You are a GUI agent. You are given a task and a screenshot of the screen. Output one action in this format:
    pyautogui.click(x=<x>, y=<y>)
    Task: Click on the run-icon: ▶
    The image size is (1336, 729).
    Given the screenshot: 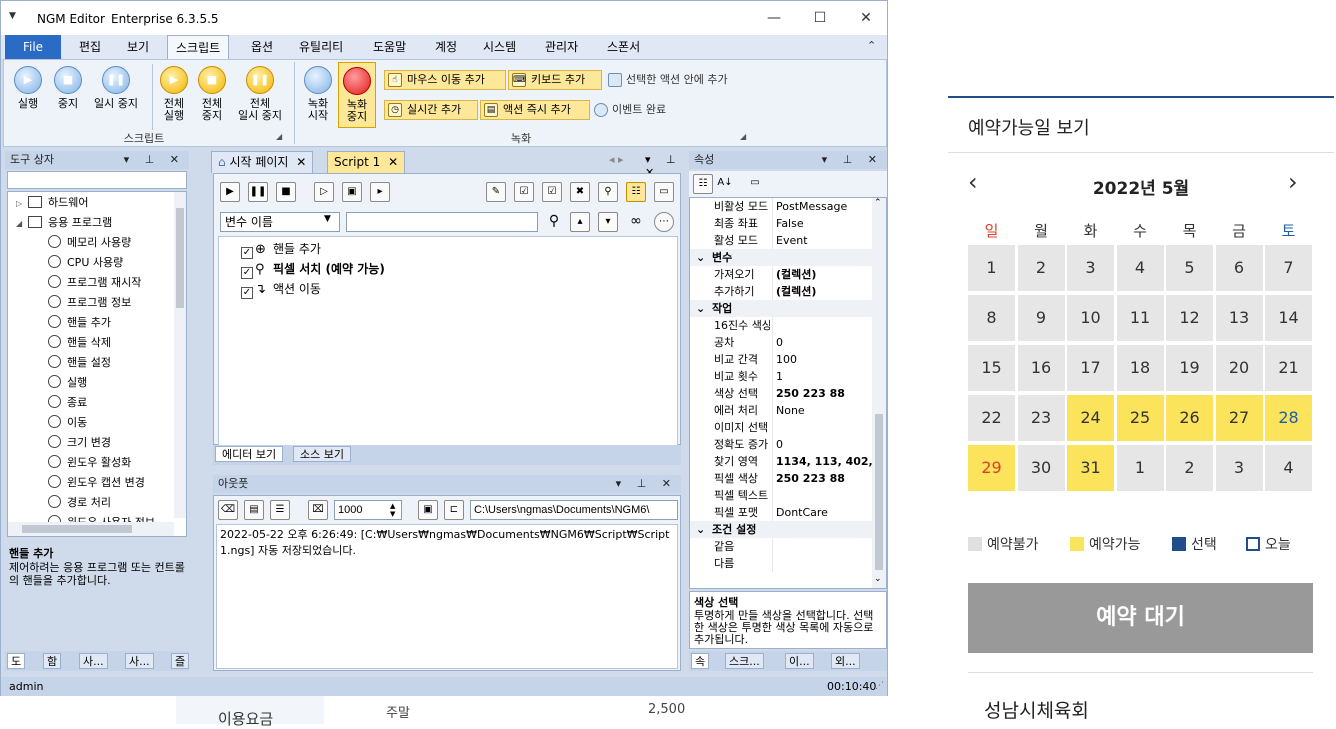 What is the action you would take?
    pyautogui.click(x=230, y=192)
    